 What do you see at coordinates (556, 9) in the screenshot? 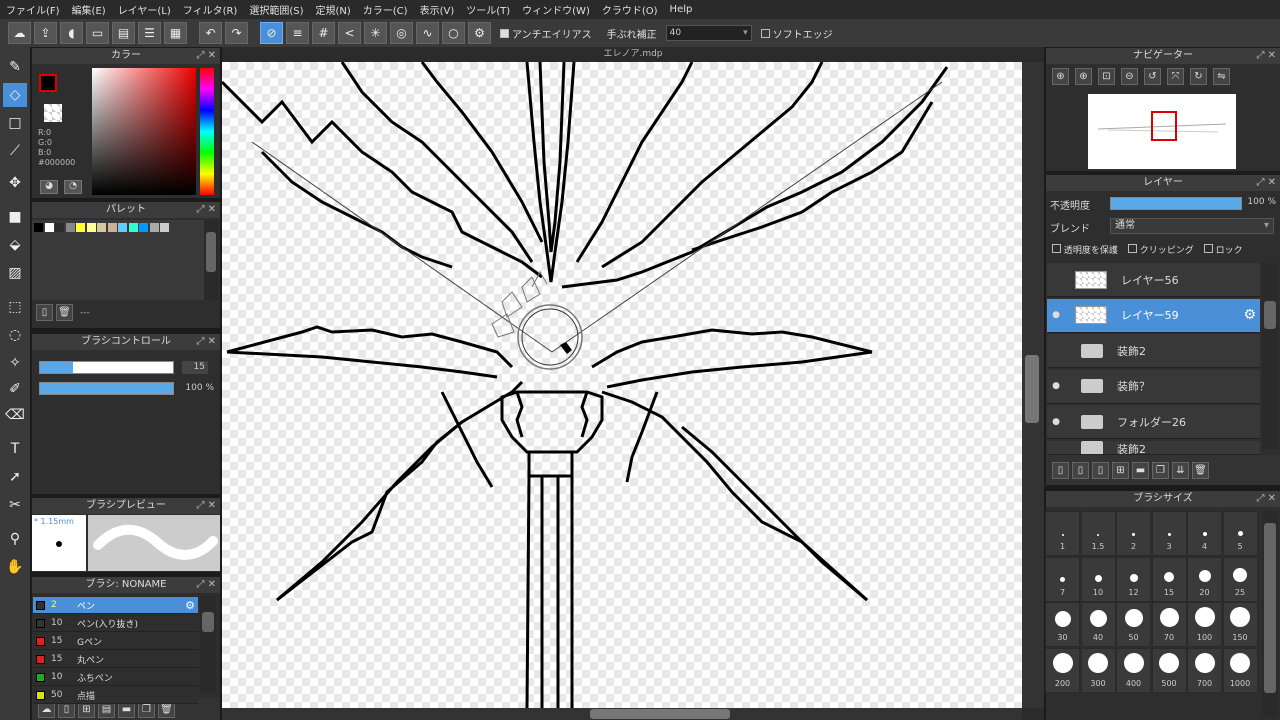
I see `menu-item-9: ウィンドウ(W)` at bounding box center [556, 9].